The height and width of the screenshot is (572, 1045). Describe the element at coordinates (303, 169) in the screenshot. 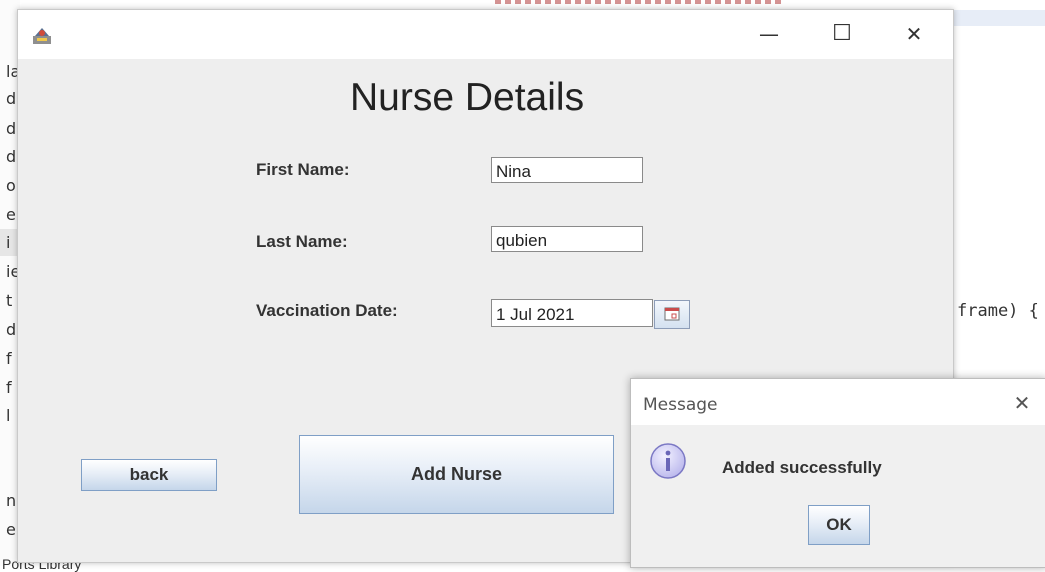

I see `first-name-label: First Name:` at that location.